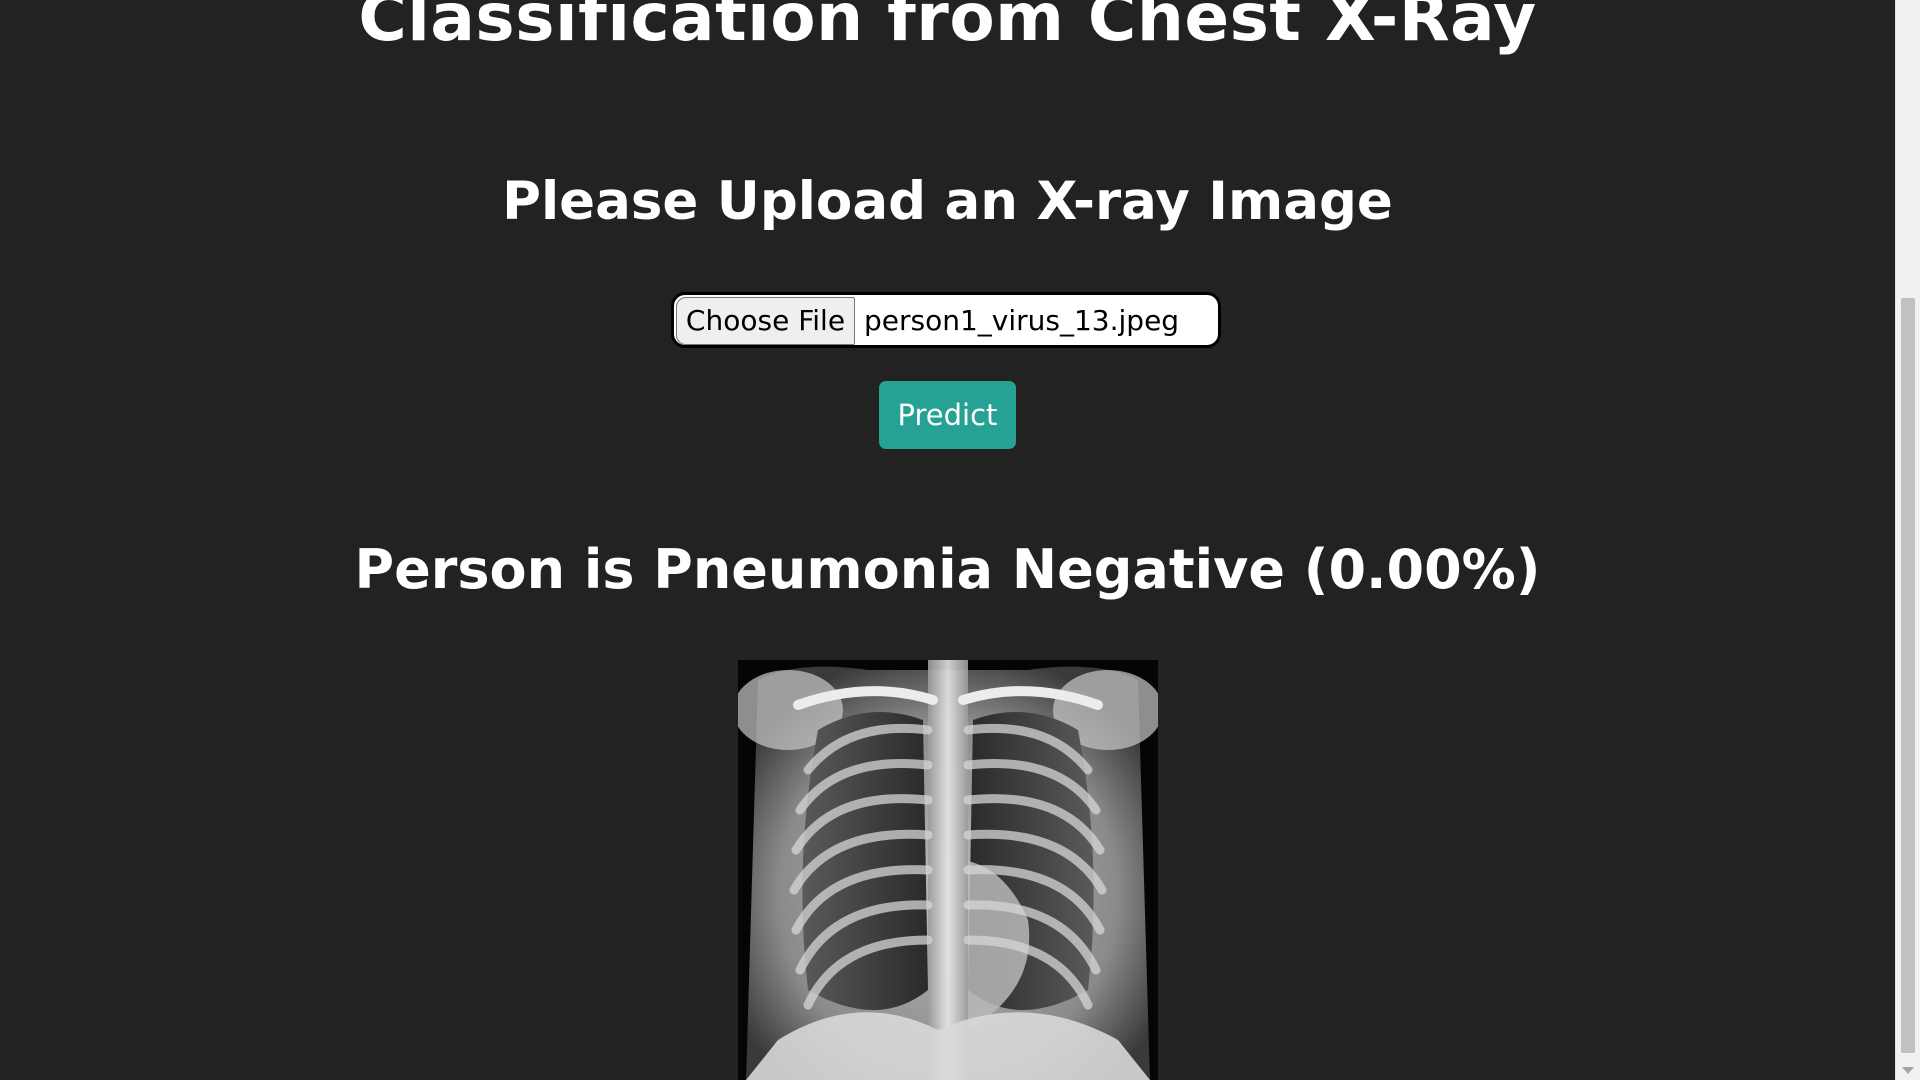 The height and width of the screenshot is (1080, 1920). I want to click on page-title: Classification from Chest X-Ray, so click(947, 28).